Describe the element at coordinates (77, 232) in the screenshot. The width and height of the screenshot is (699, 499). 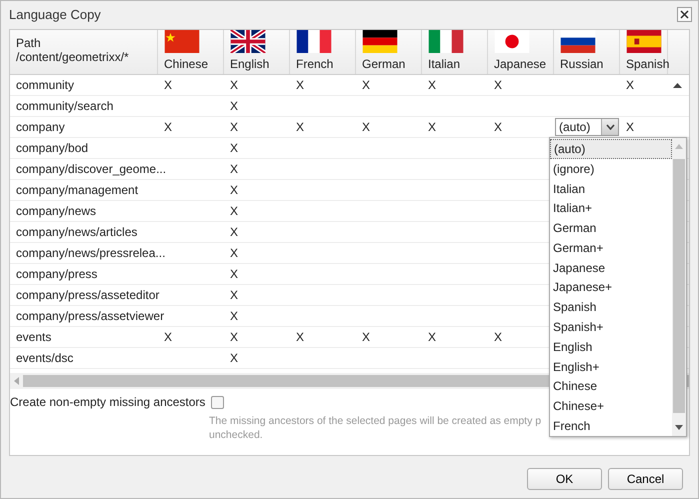
I see `path-cell: company/news/articles` at that location.